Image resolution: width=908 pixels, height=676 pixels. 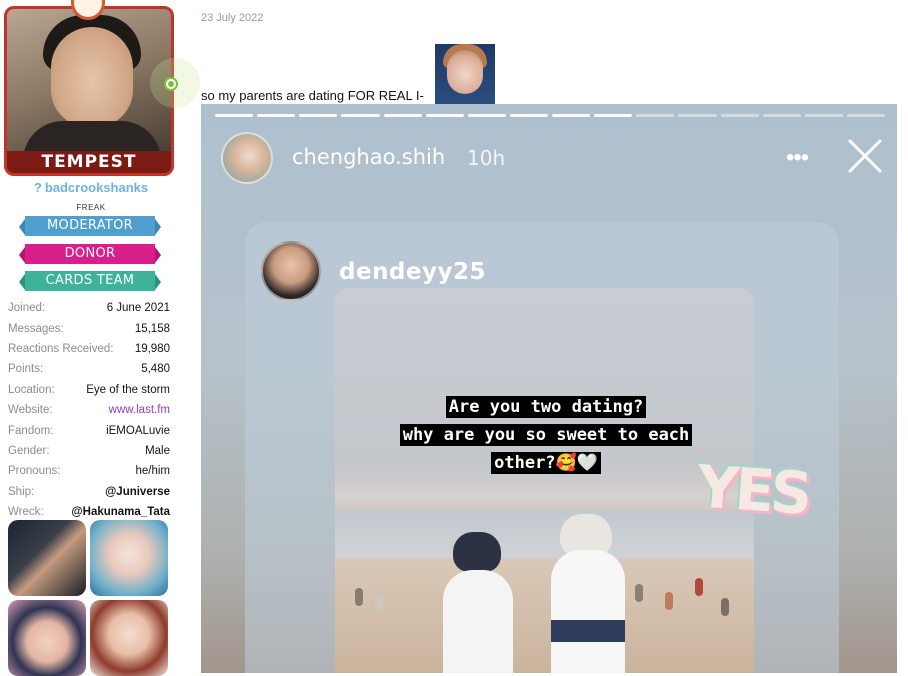 What do you see at coordinates (89, 389) in the screenshot?
I see `stat-location: Location: Eye of the storm` at bounding box center [89, 389].